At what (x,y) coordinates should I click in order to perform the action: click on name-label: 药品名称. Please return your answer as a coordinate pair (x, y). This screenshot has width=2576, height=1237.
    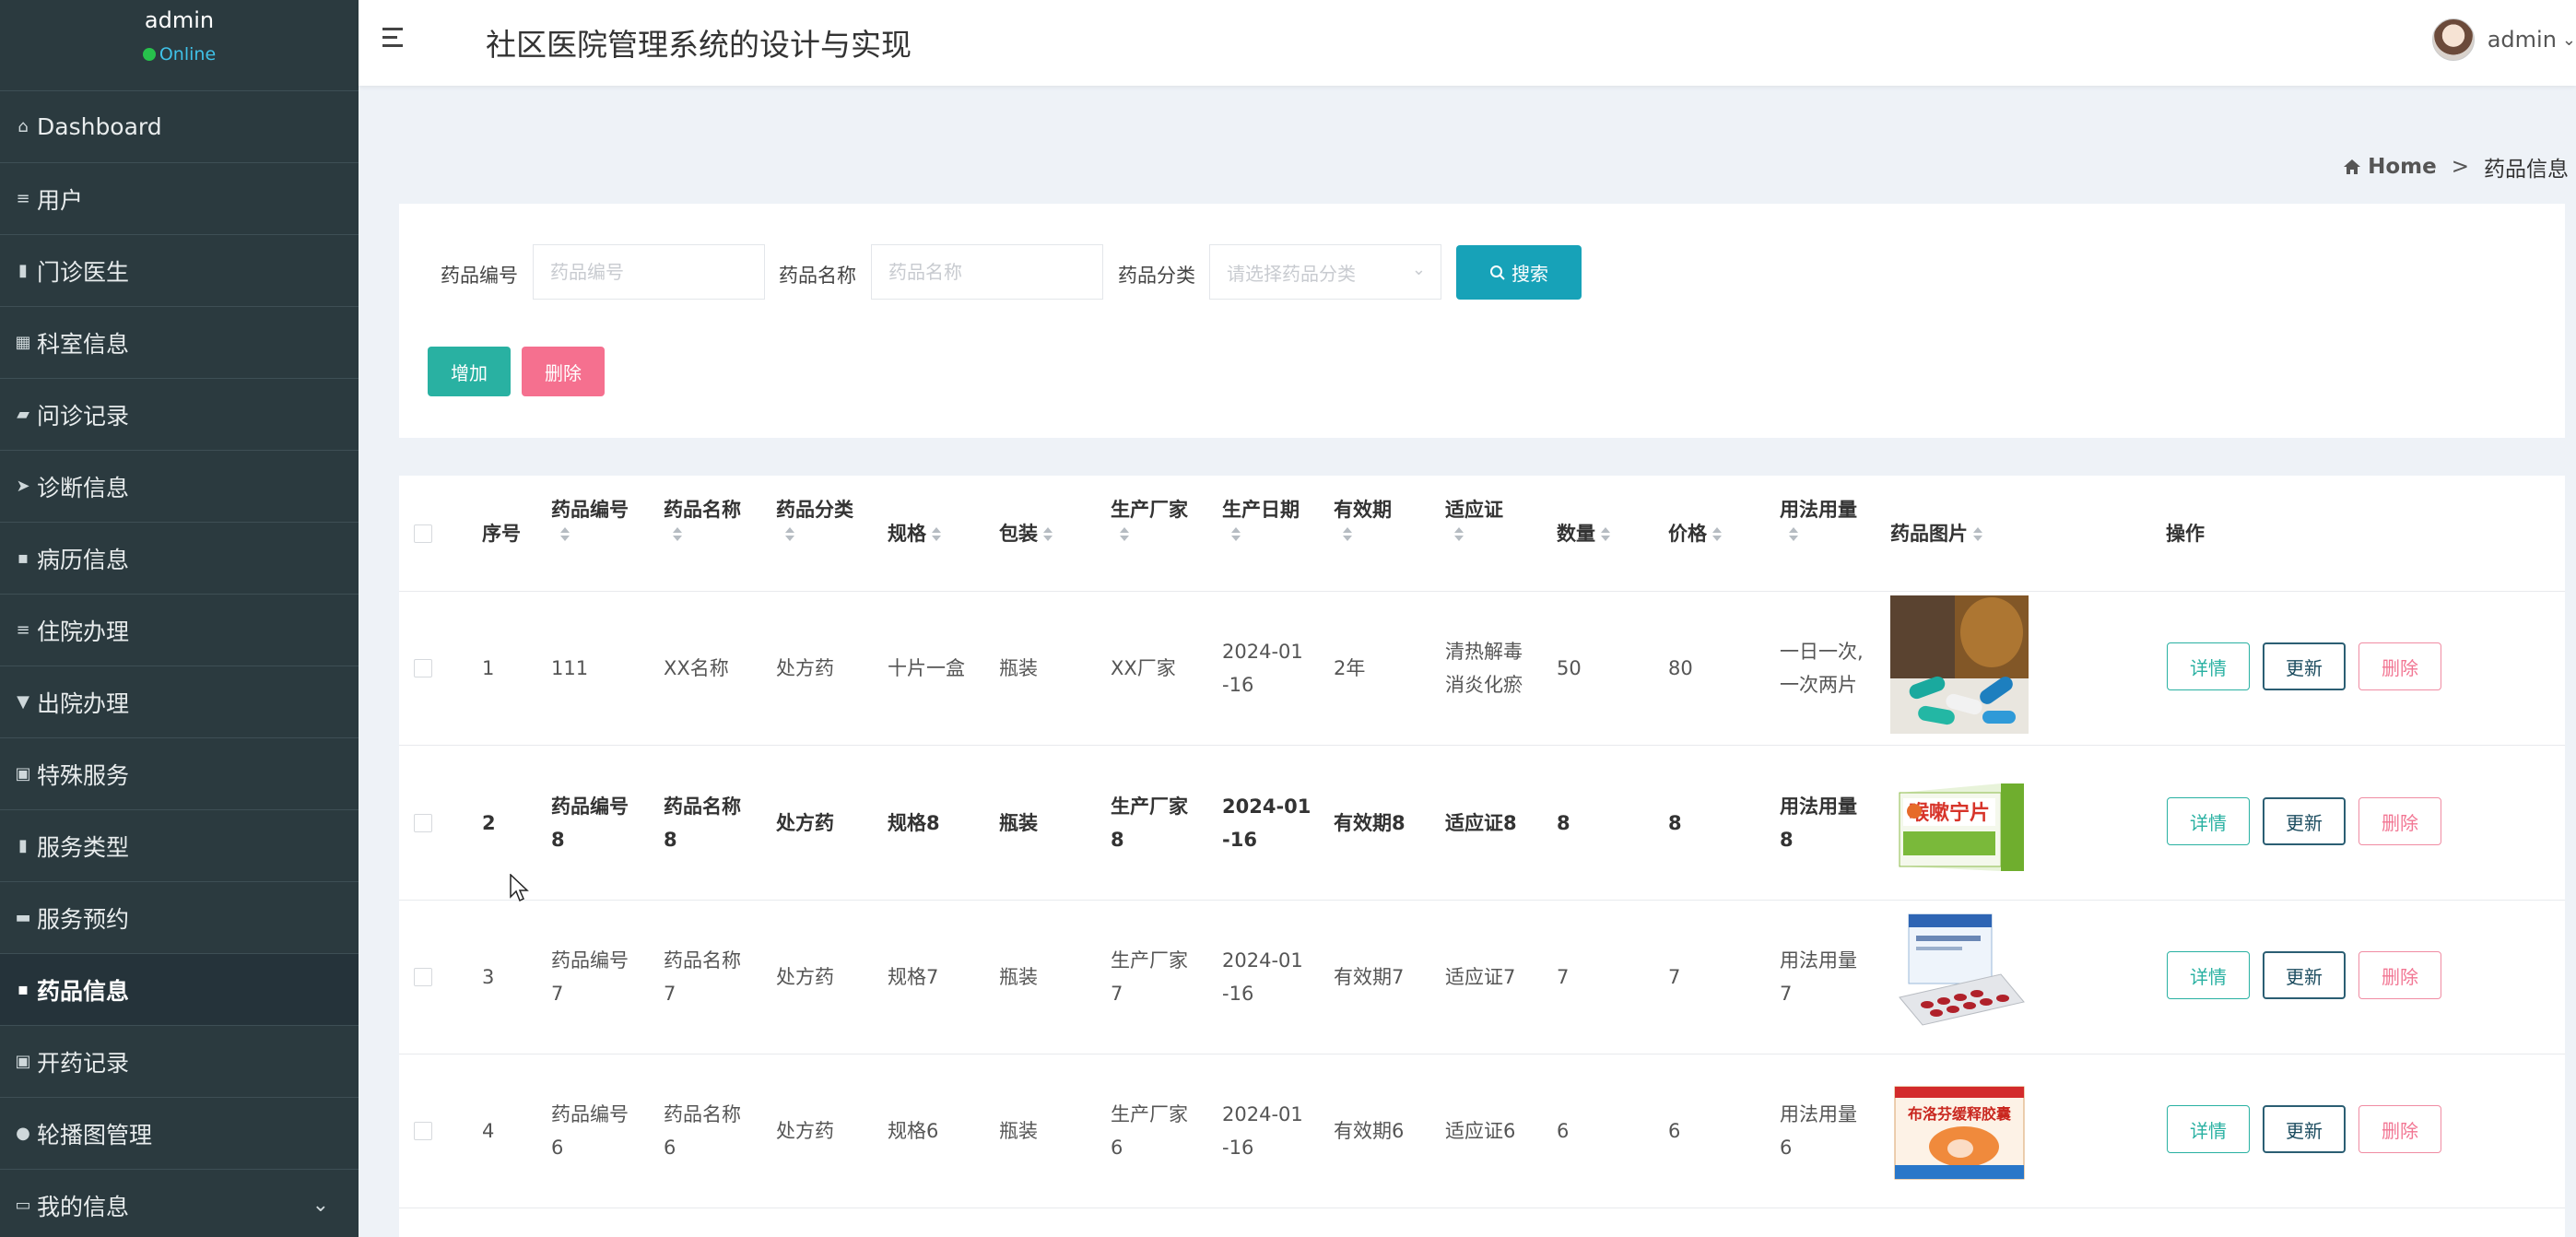
    Looking at the image, I should click on (817, 276).